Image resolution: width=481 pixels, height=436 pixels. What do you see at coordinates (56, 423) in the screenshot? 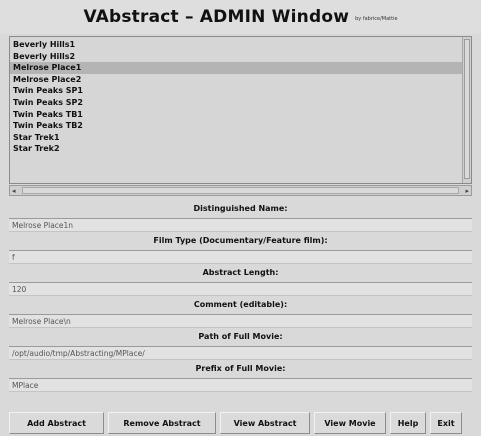
I see `add-abstract-button: Add Abstract` at bounding box center [56, 423].